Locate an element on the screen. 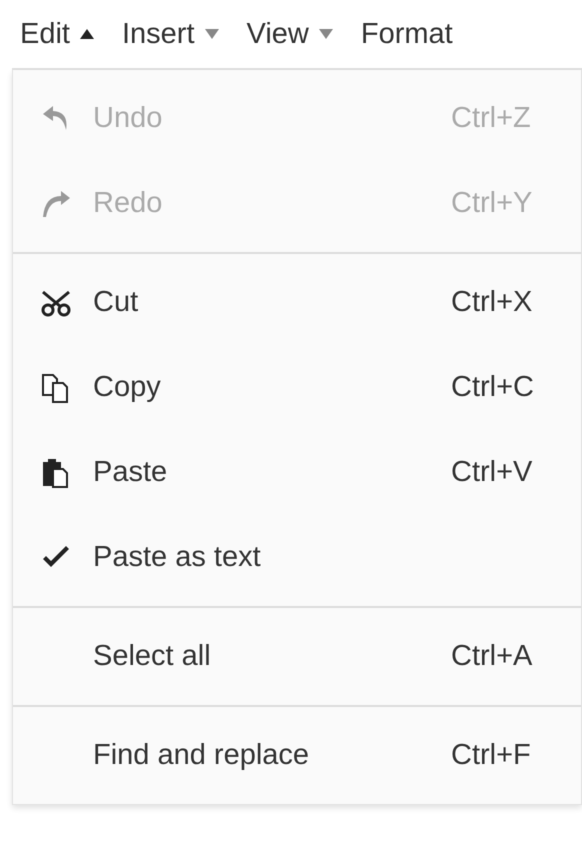 Image resolution: width=582 pixels, height=844 pixels. shortcut-label: Ctrl+A is located at coordinates (492, 656).